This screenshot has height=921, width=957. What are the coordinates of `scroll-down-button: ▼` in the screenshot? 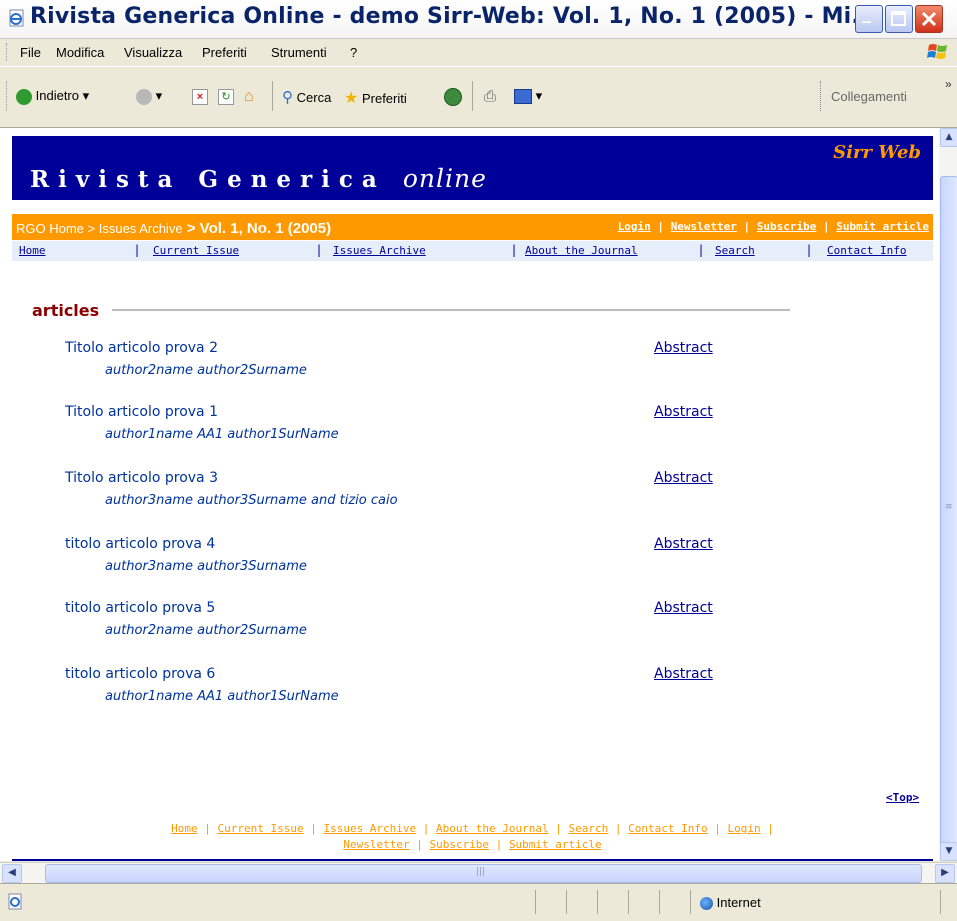 It's located at (948, 851).